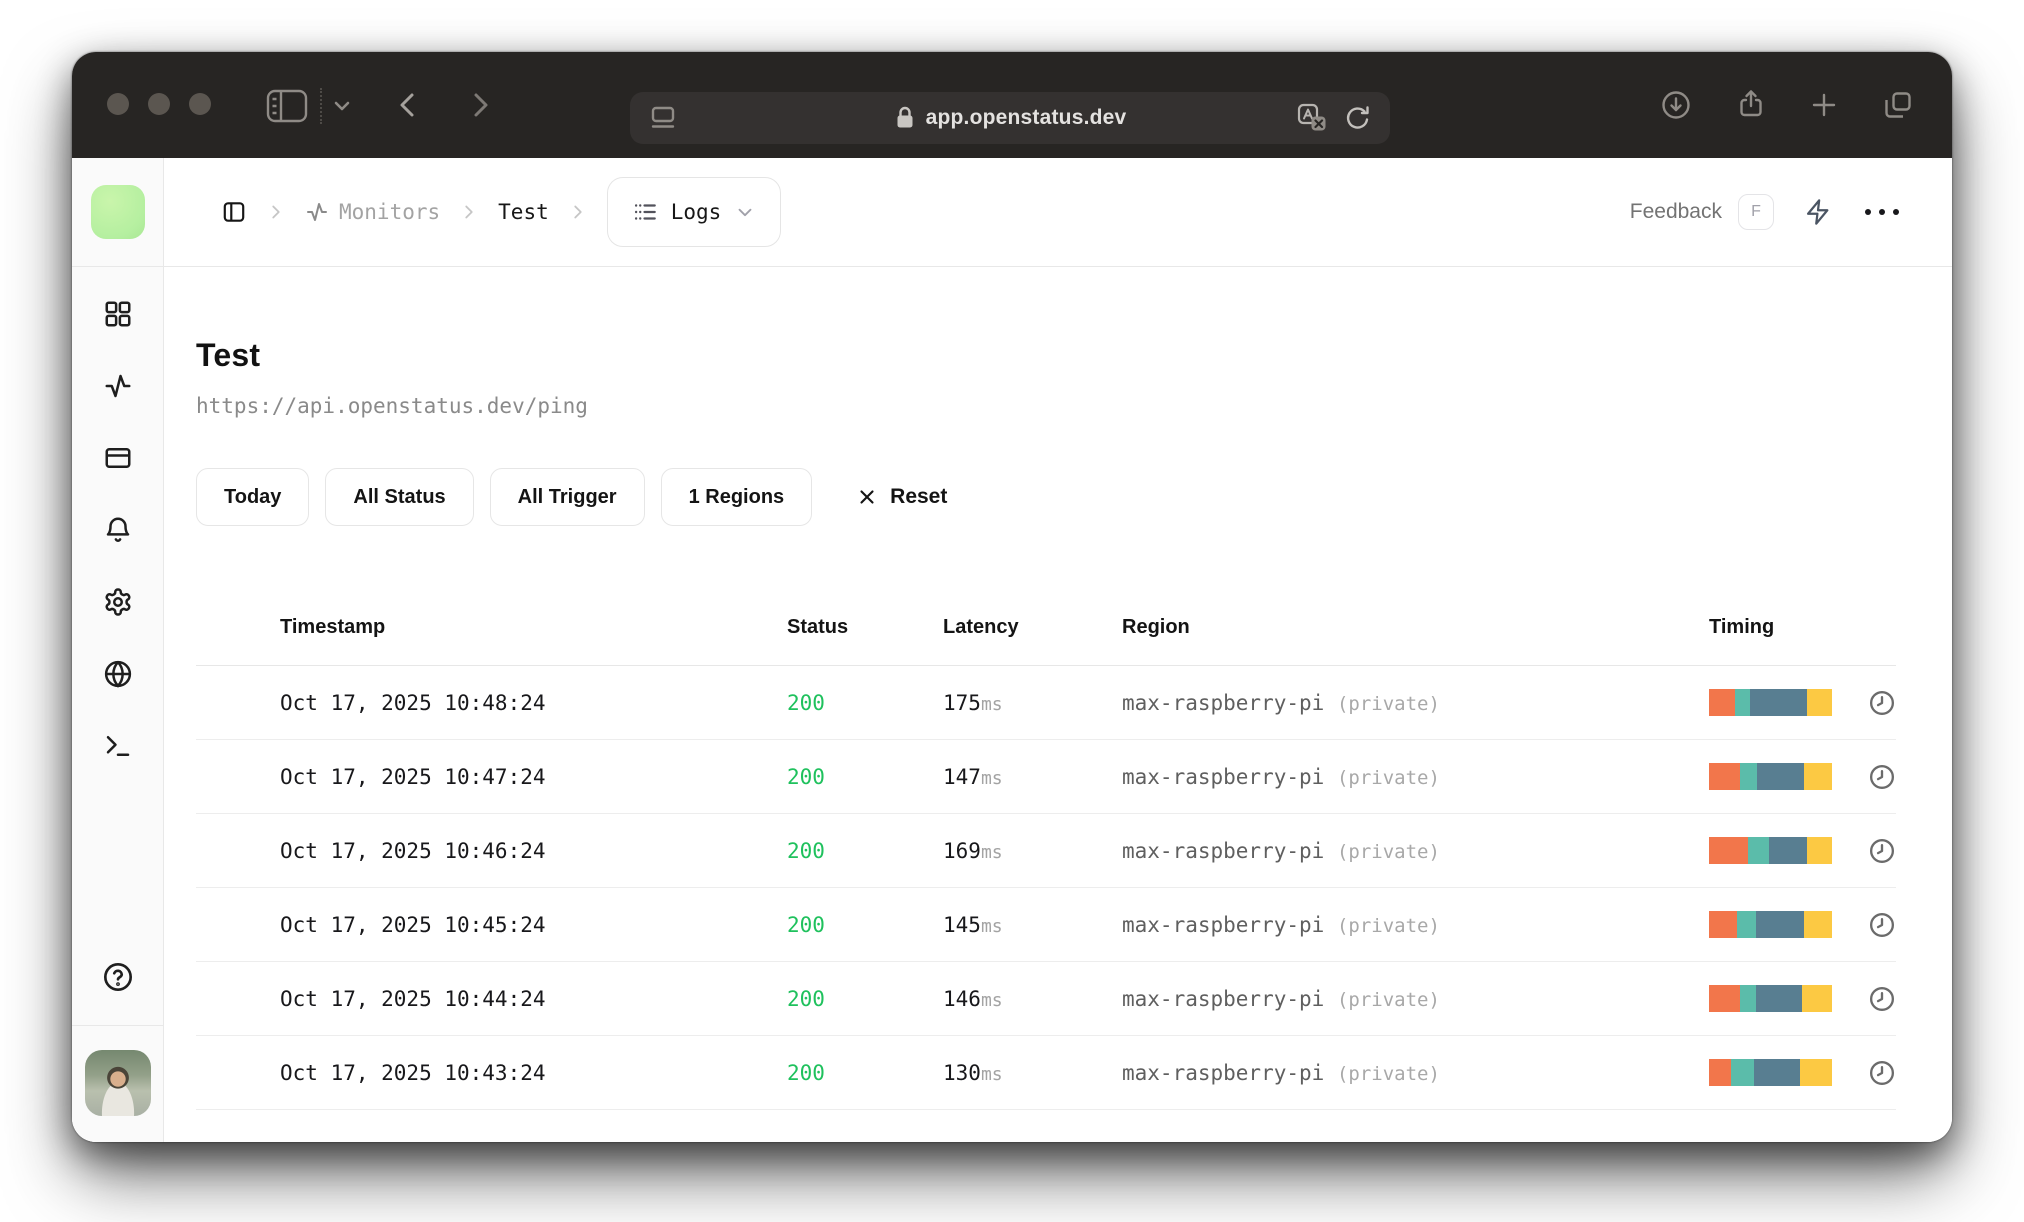 The image size is (2024, 1222). What do you see at coordinates (1824, 105) in the screenshot?
I see `new-tab-icon` at bounding box center [1824, 105].